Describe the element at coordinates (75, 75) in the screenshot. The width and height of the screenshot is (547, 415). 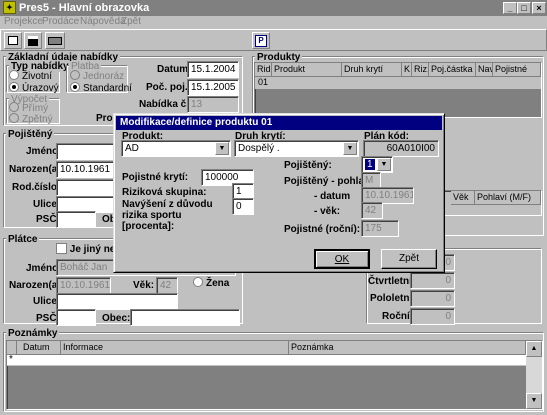
I see `radio-jednoraz-dot` at that location.